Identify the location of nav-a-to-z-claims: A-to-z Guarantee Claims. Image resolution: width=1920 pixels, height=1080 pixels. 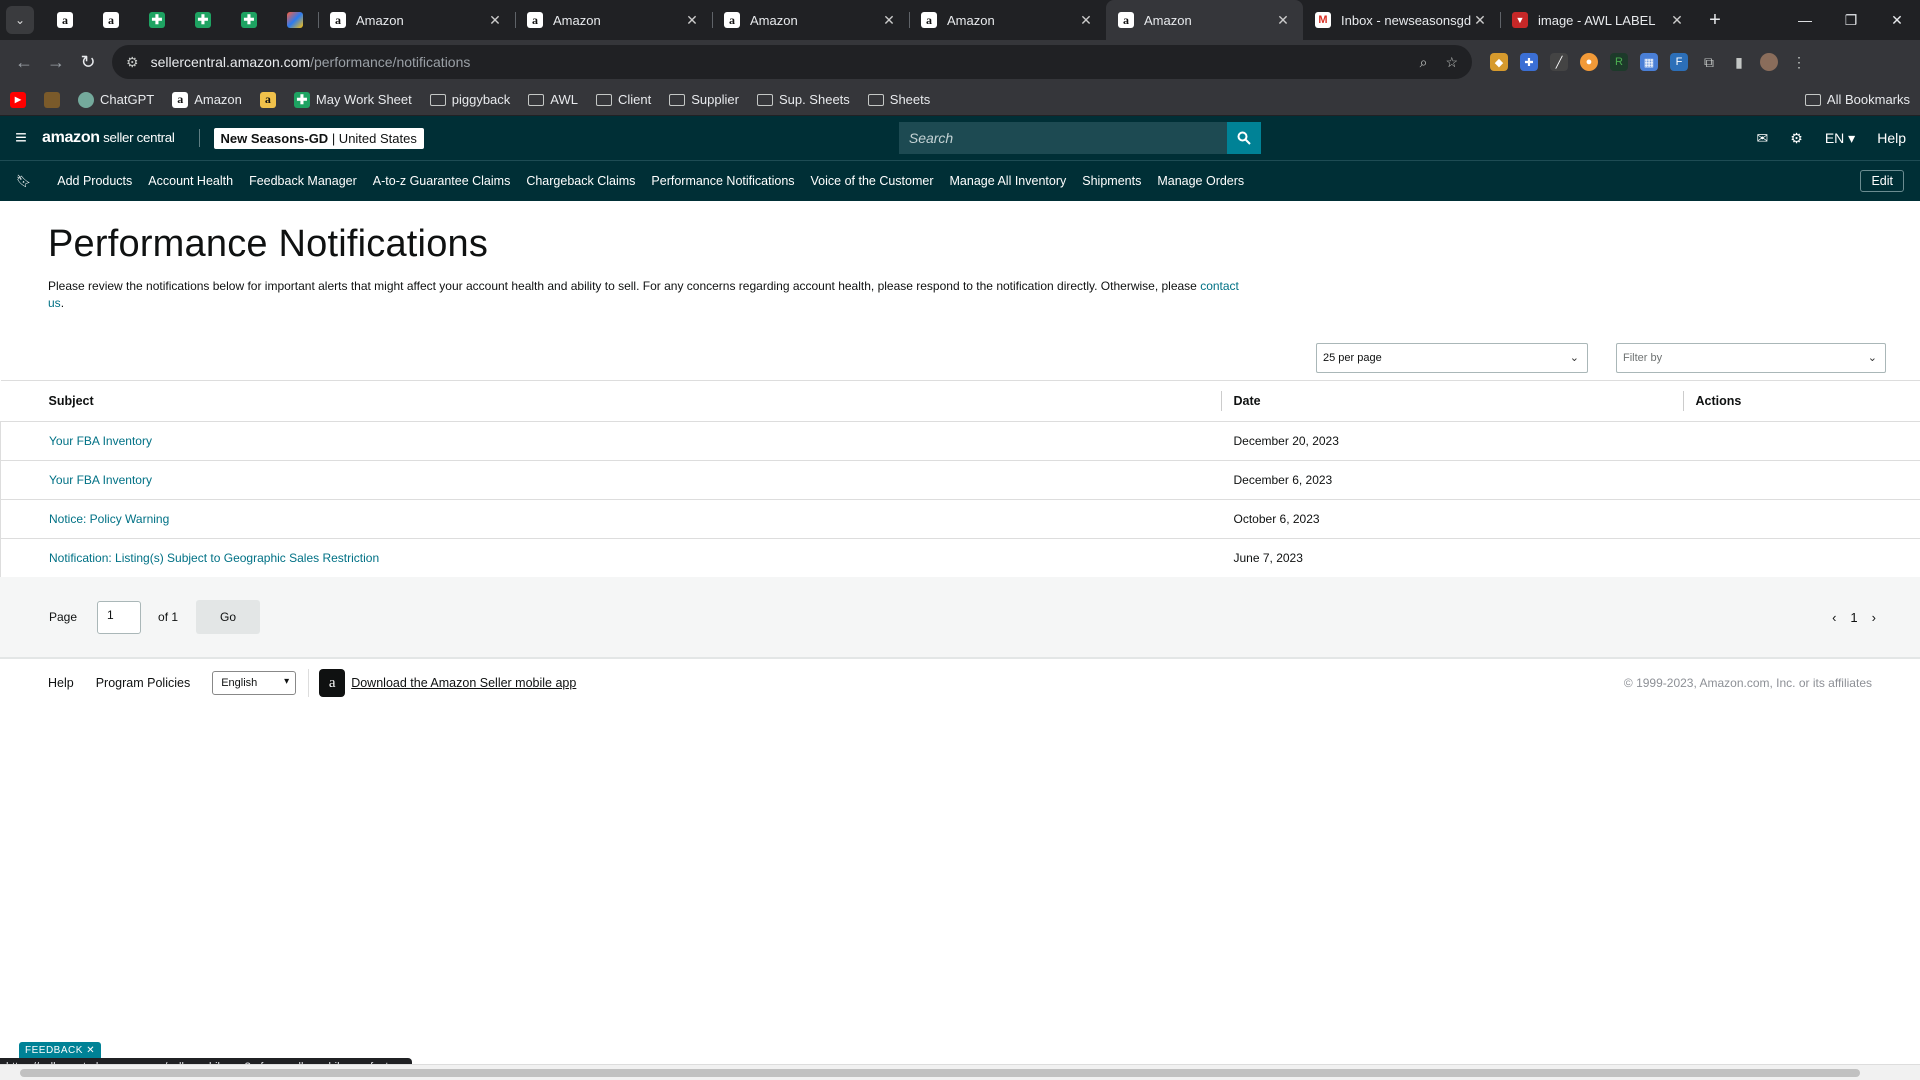
(442, 181).